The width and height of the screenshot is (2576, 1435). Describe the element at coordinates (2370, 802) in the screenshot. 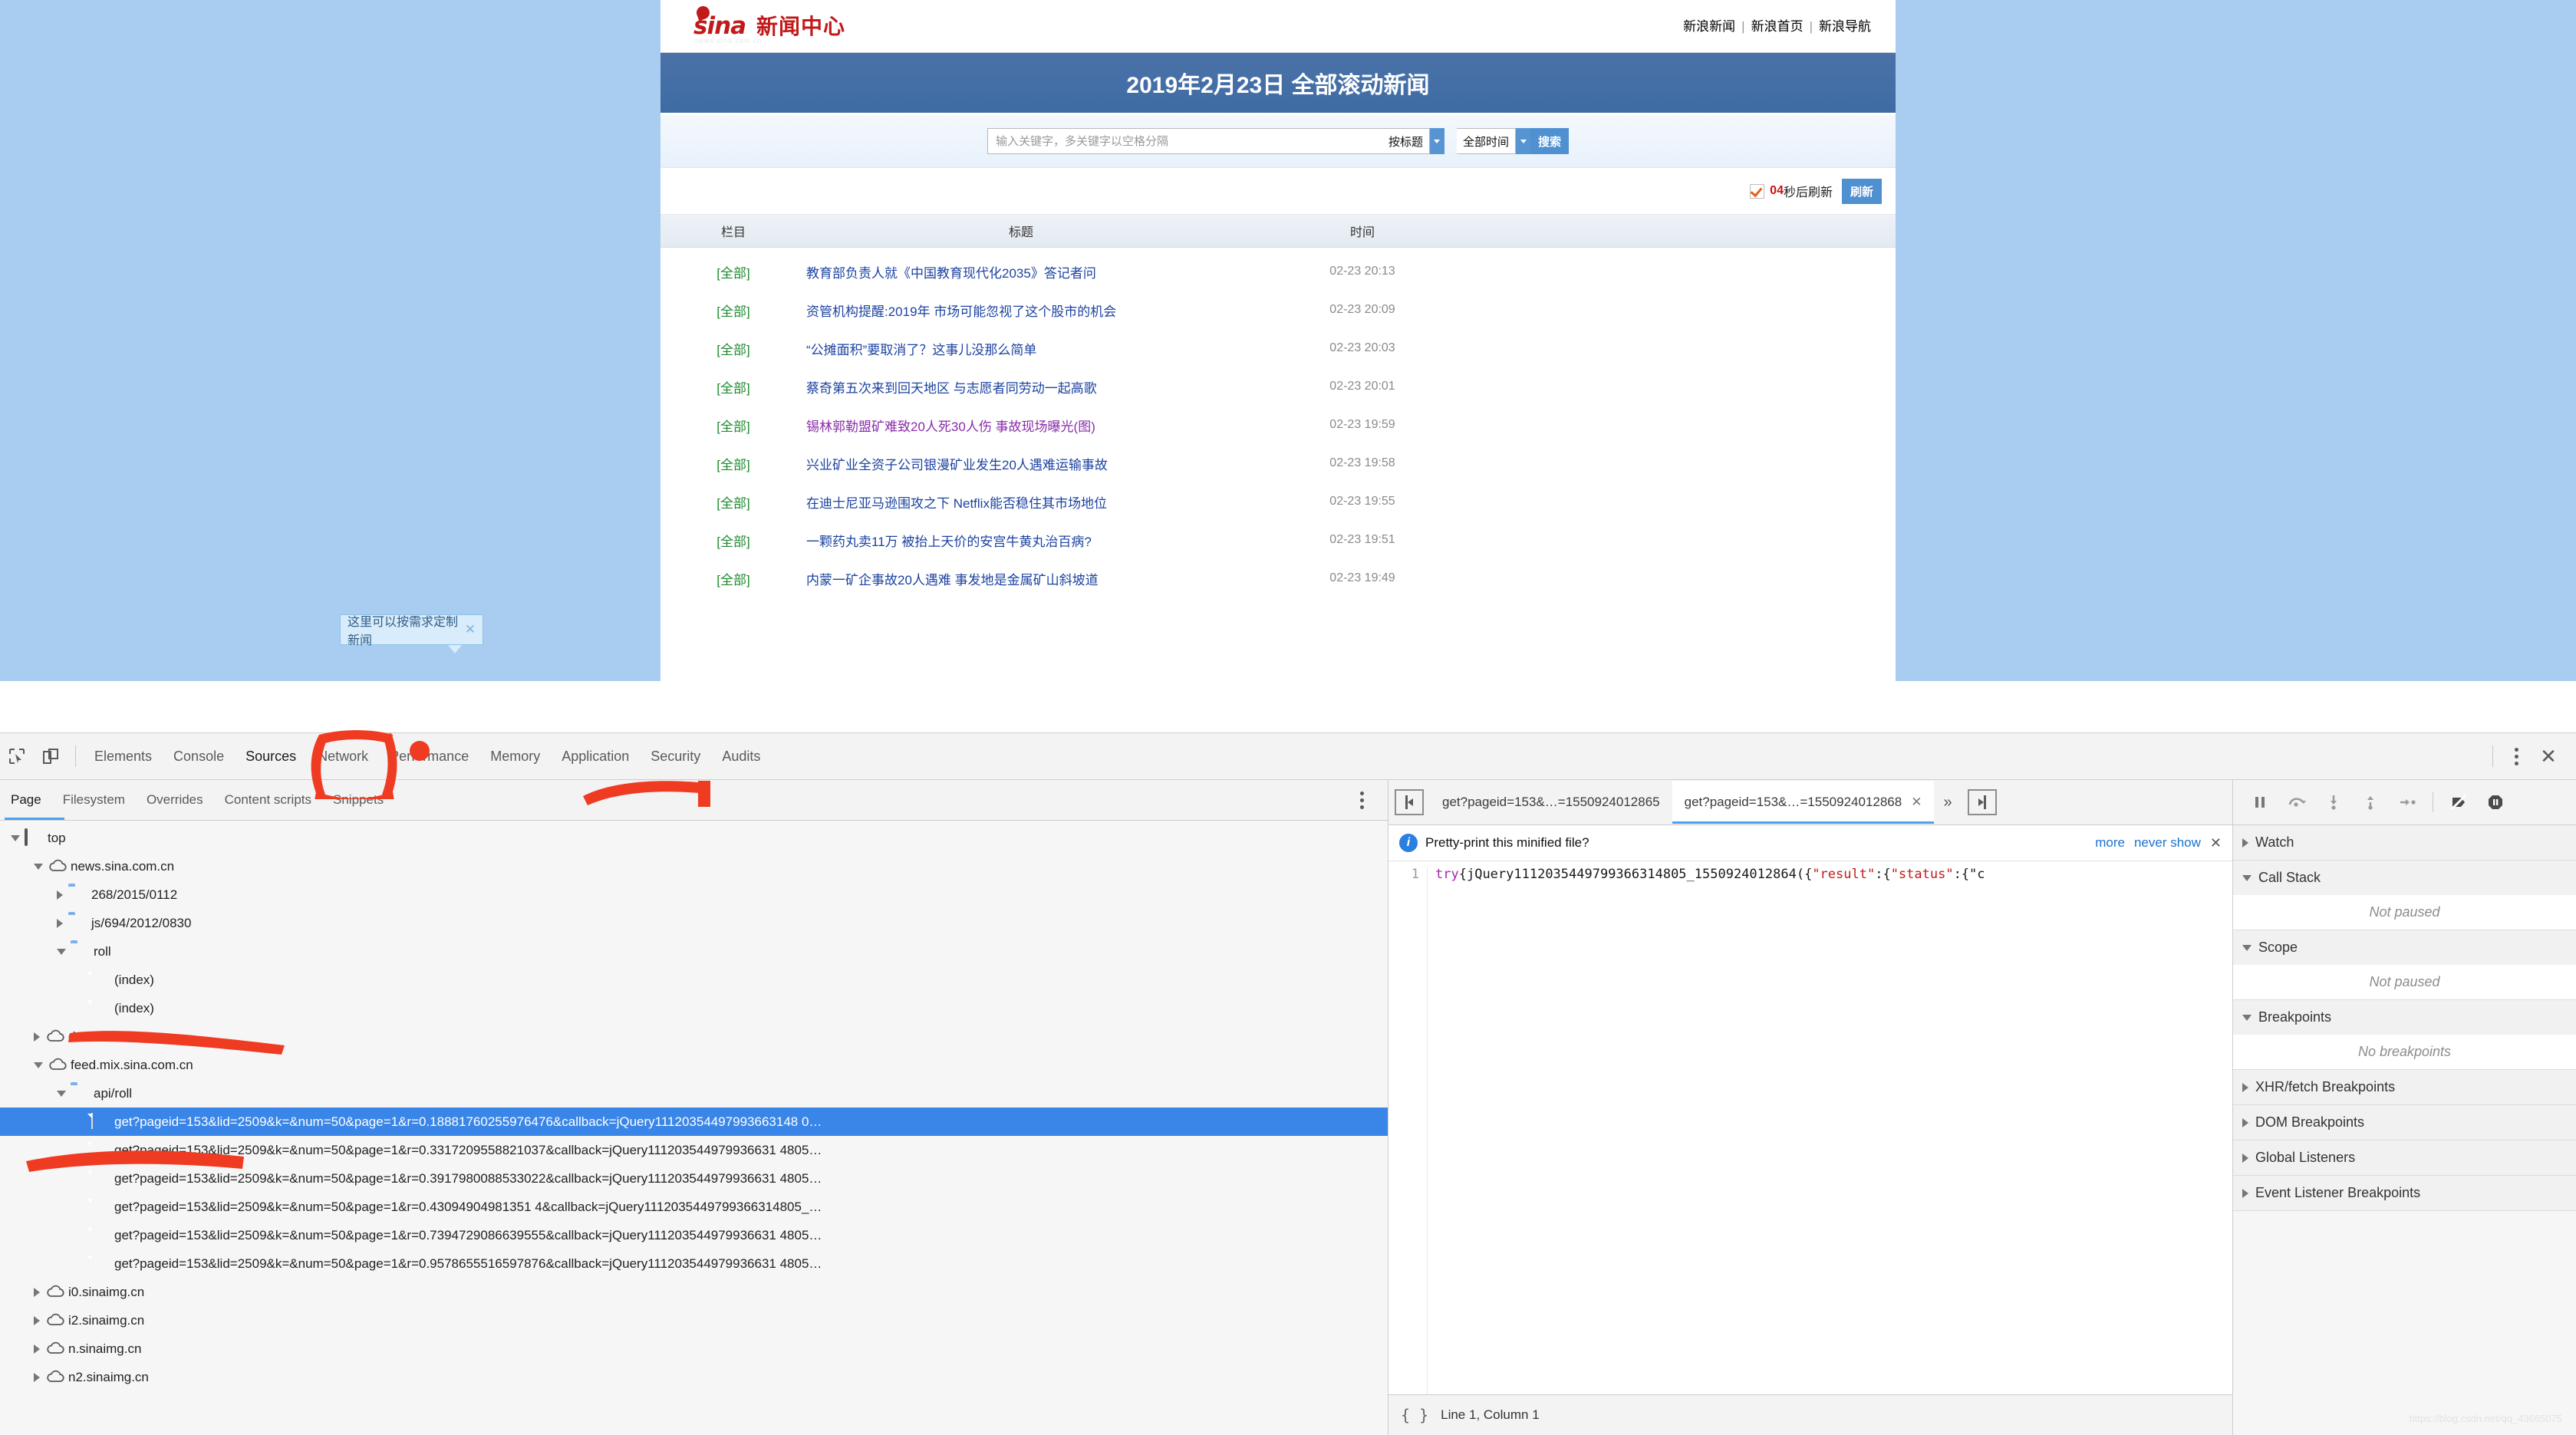

I see `step-out-icon` at that location.